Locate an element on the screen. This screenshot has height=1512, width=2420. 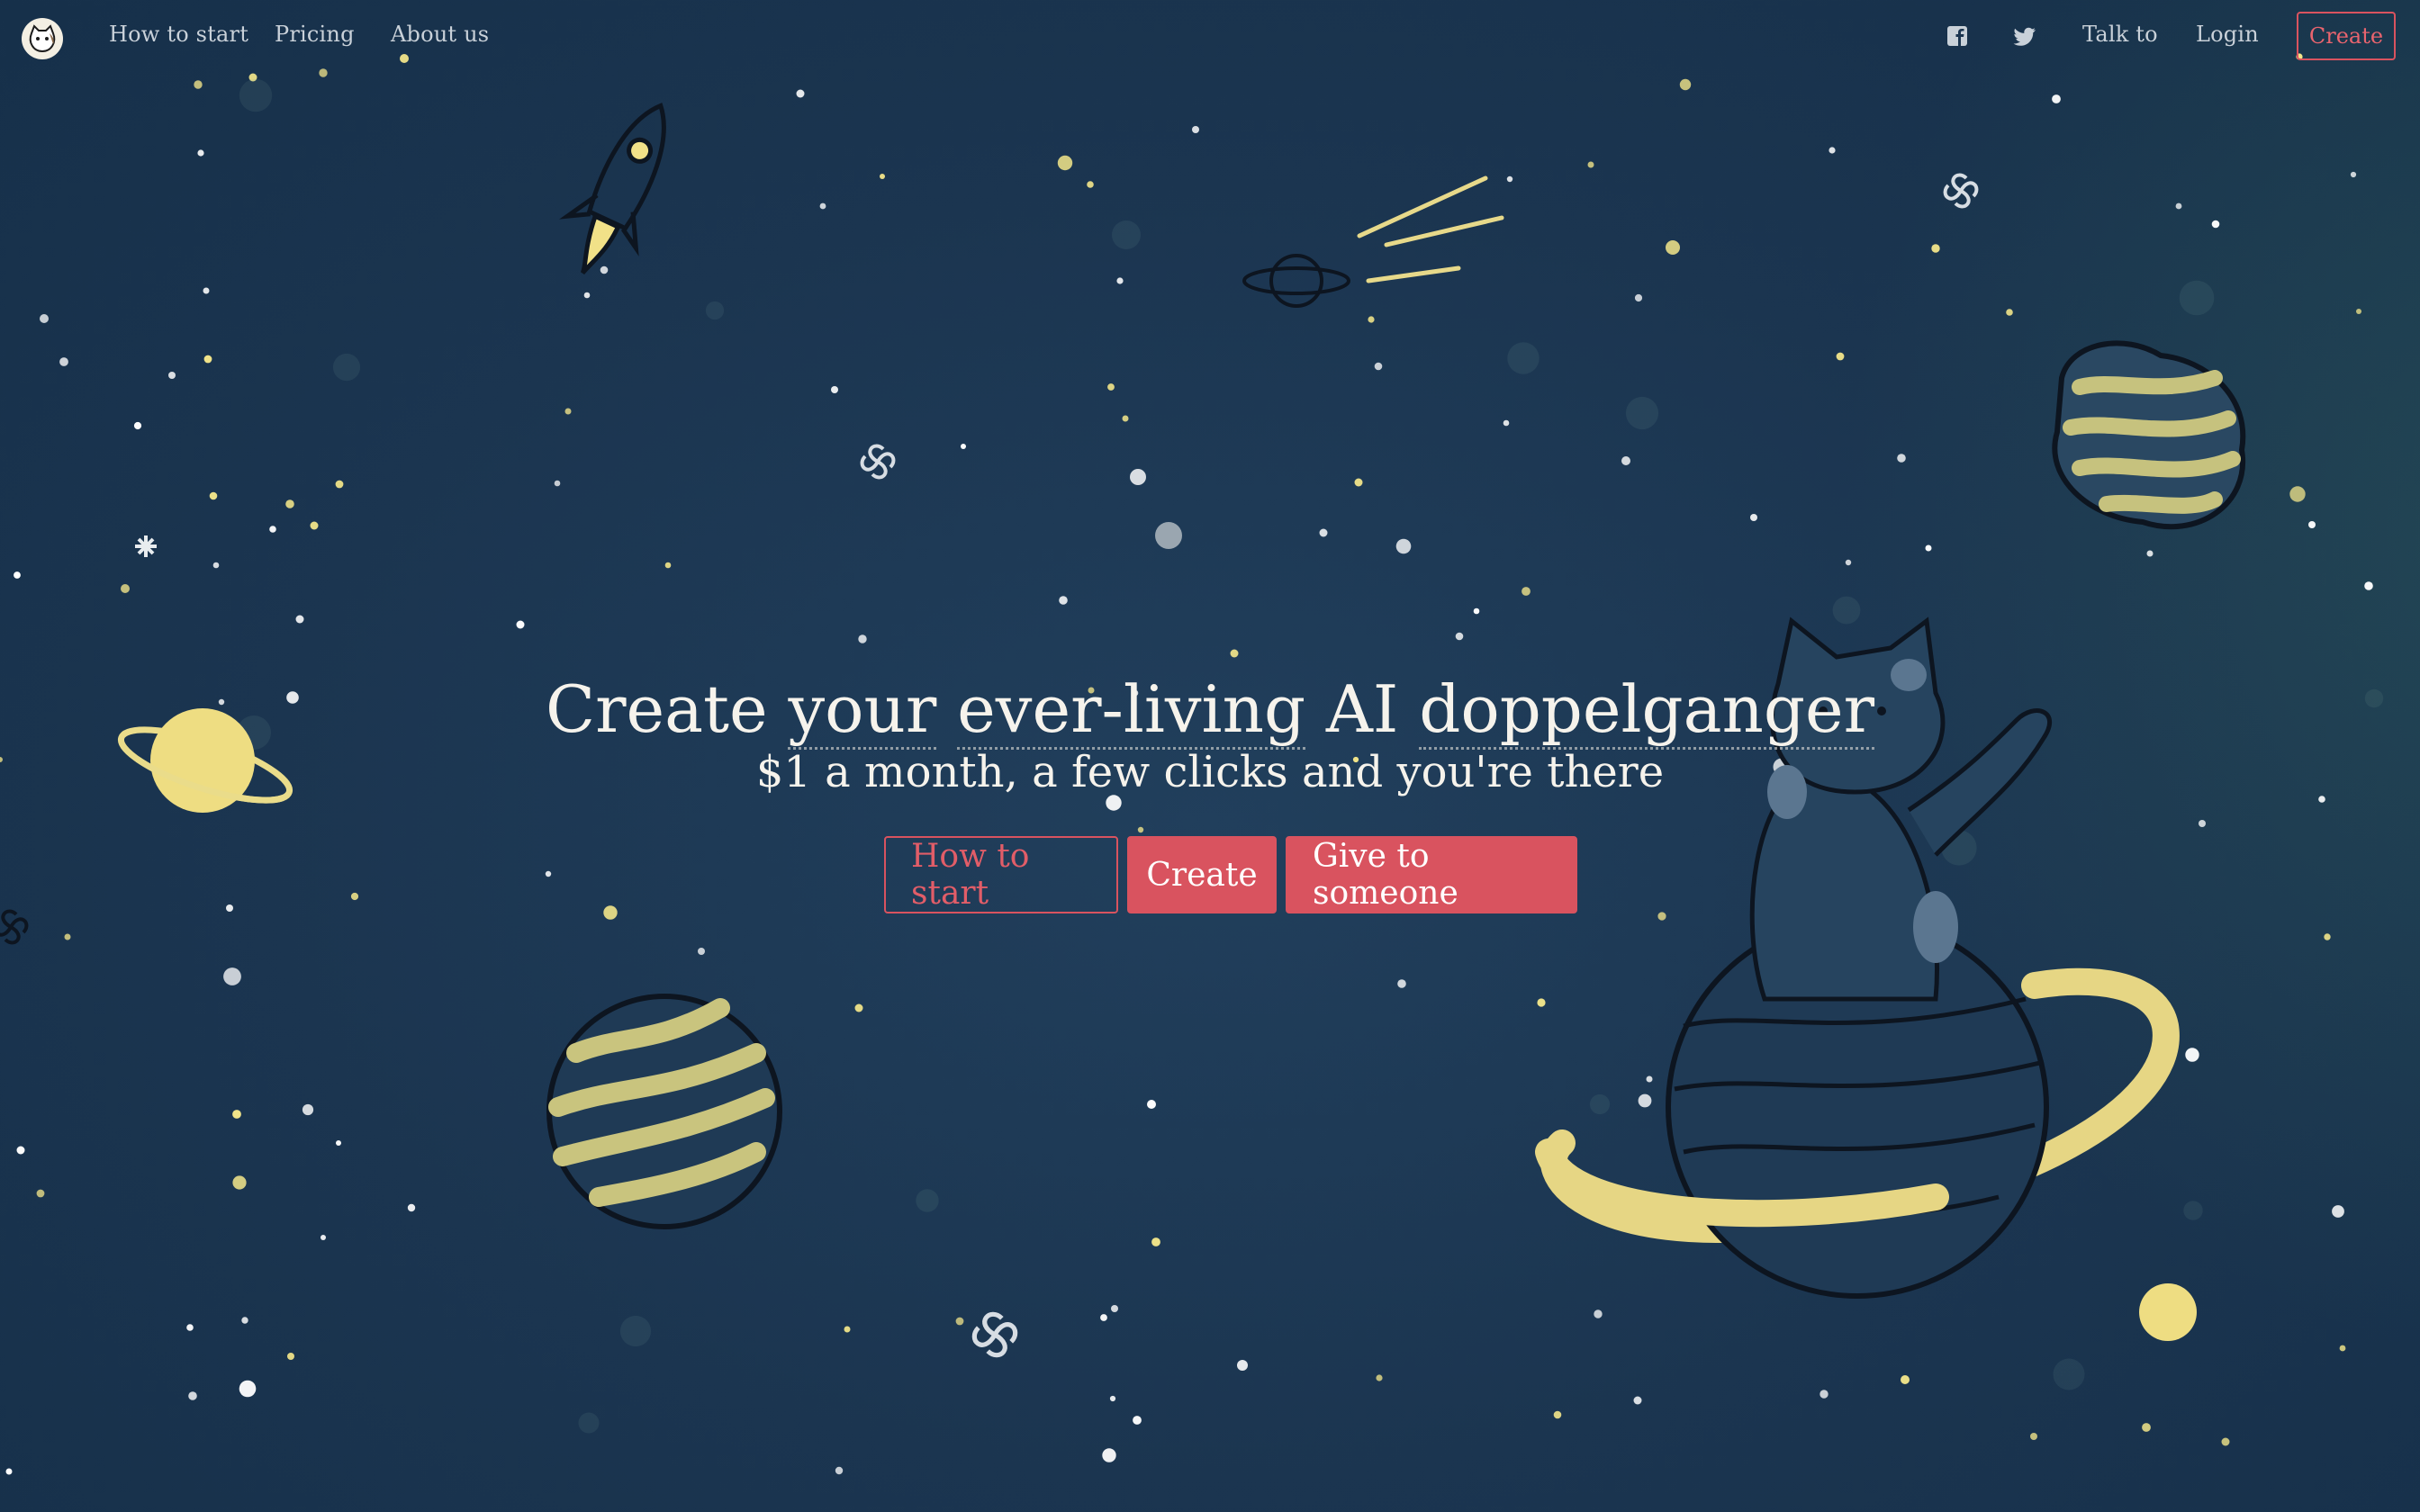
facebook-icon is located at coordinates (1957, 36).